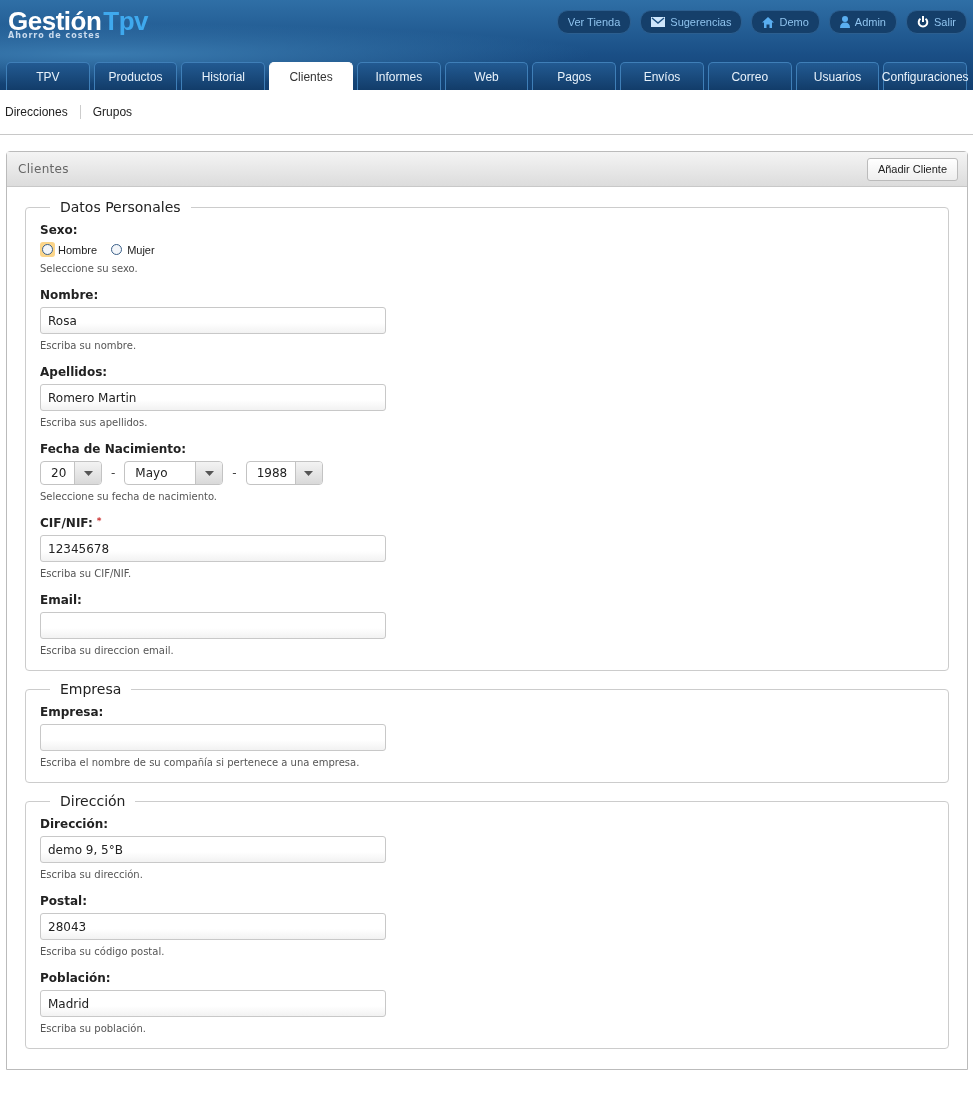 The height and width of the screenshot is (1105, 973). I want to click on nav-tab: Clientes, so click(311, 76).